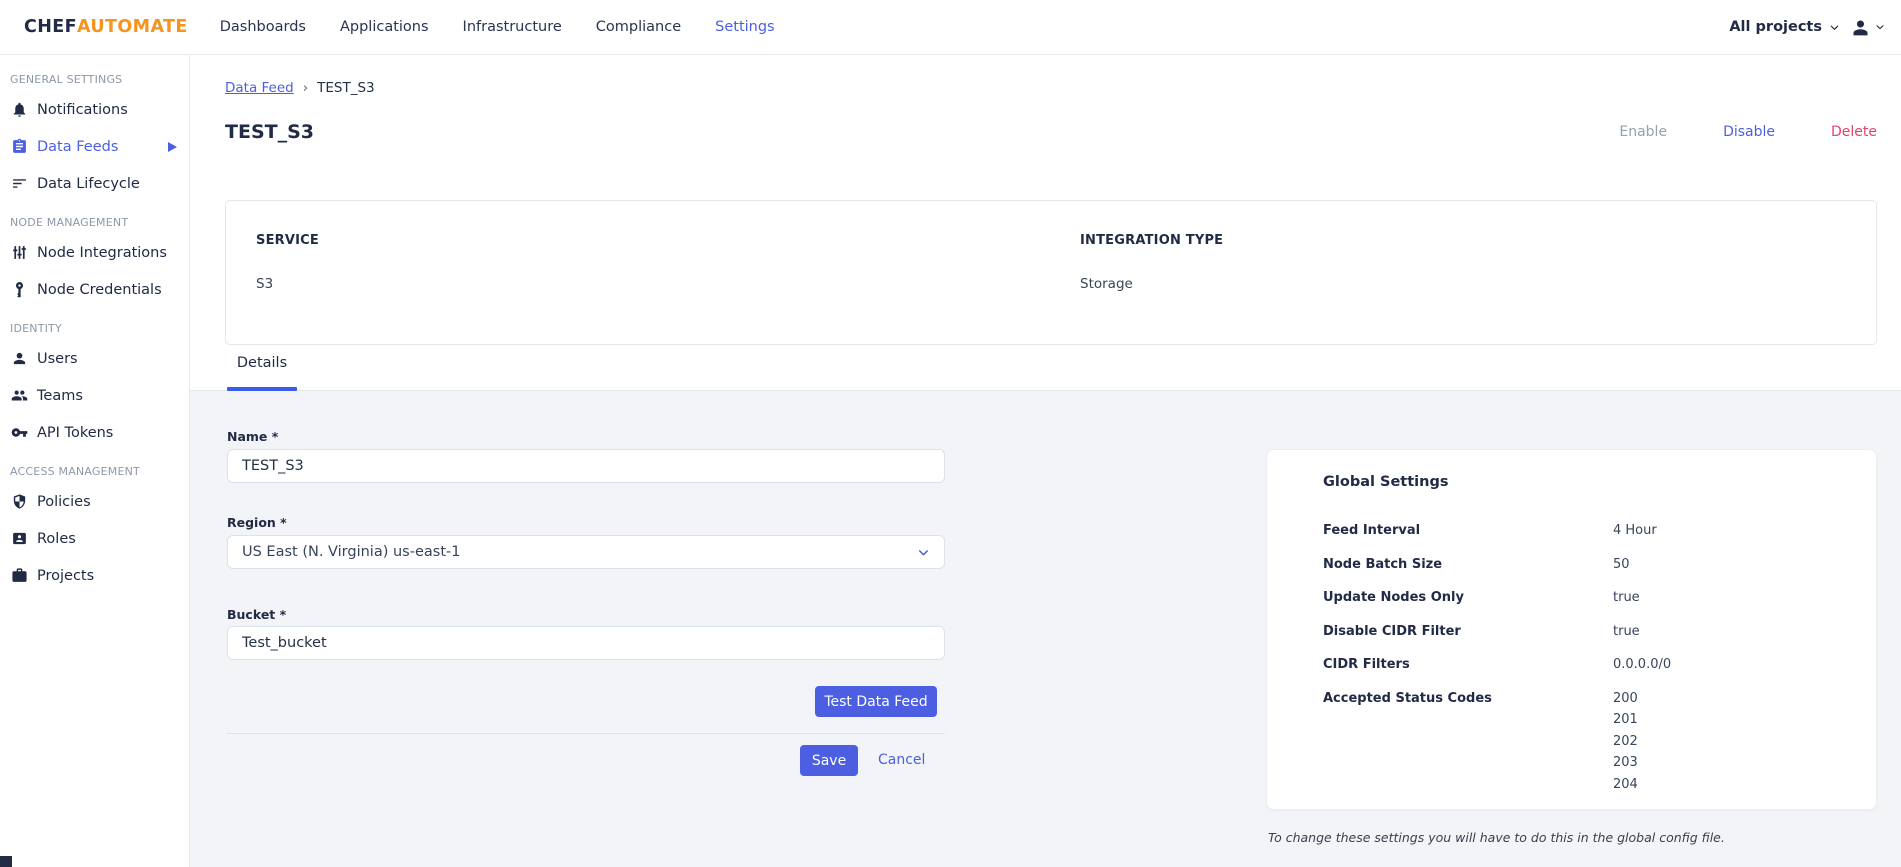 This screenshot has width=1901, height=867. What do you see at coordinates (19, 147) in the screenshot?
I see `clipboard-icon` at bounding box center [19, 147].